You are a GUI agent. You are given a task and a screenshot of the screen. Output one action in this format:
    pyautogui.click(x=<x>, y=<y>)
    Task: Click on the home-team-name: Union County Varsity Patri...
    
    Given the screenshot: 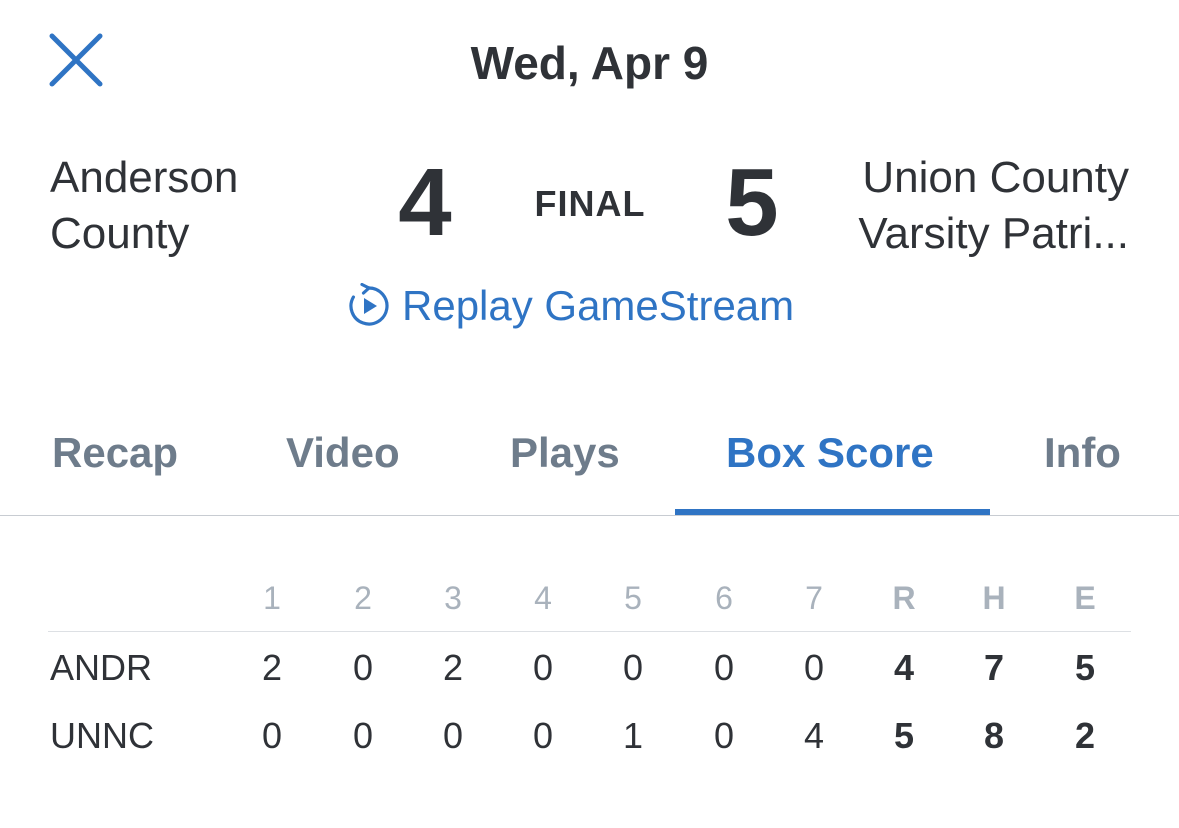 What is the action you would take?
    pyautogui.click(x=964, y=206)
    